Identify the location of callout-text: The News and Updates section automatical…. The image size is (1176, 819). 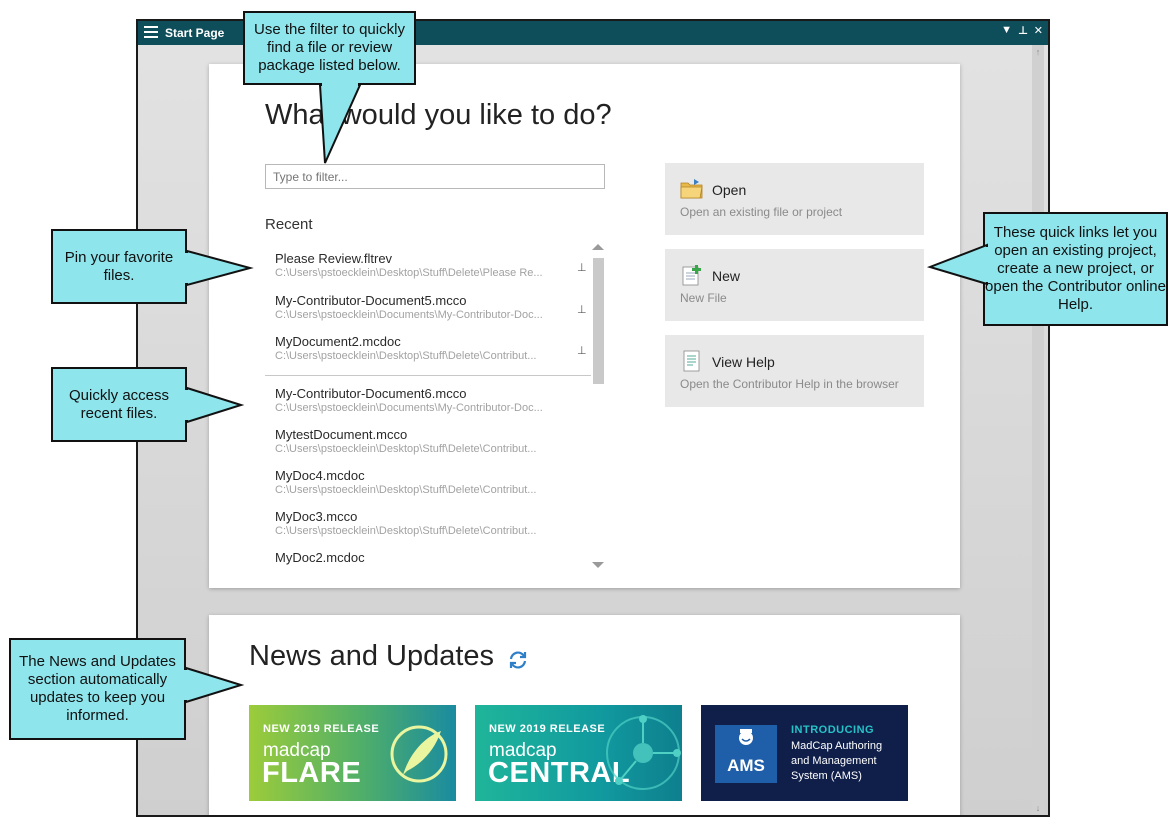
(97, 688).